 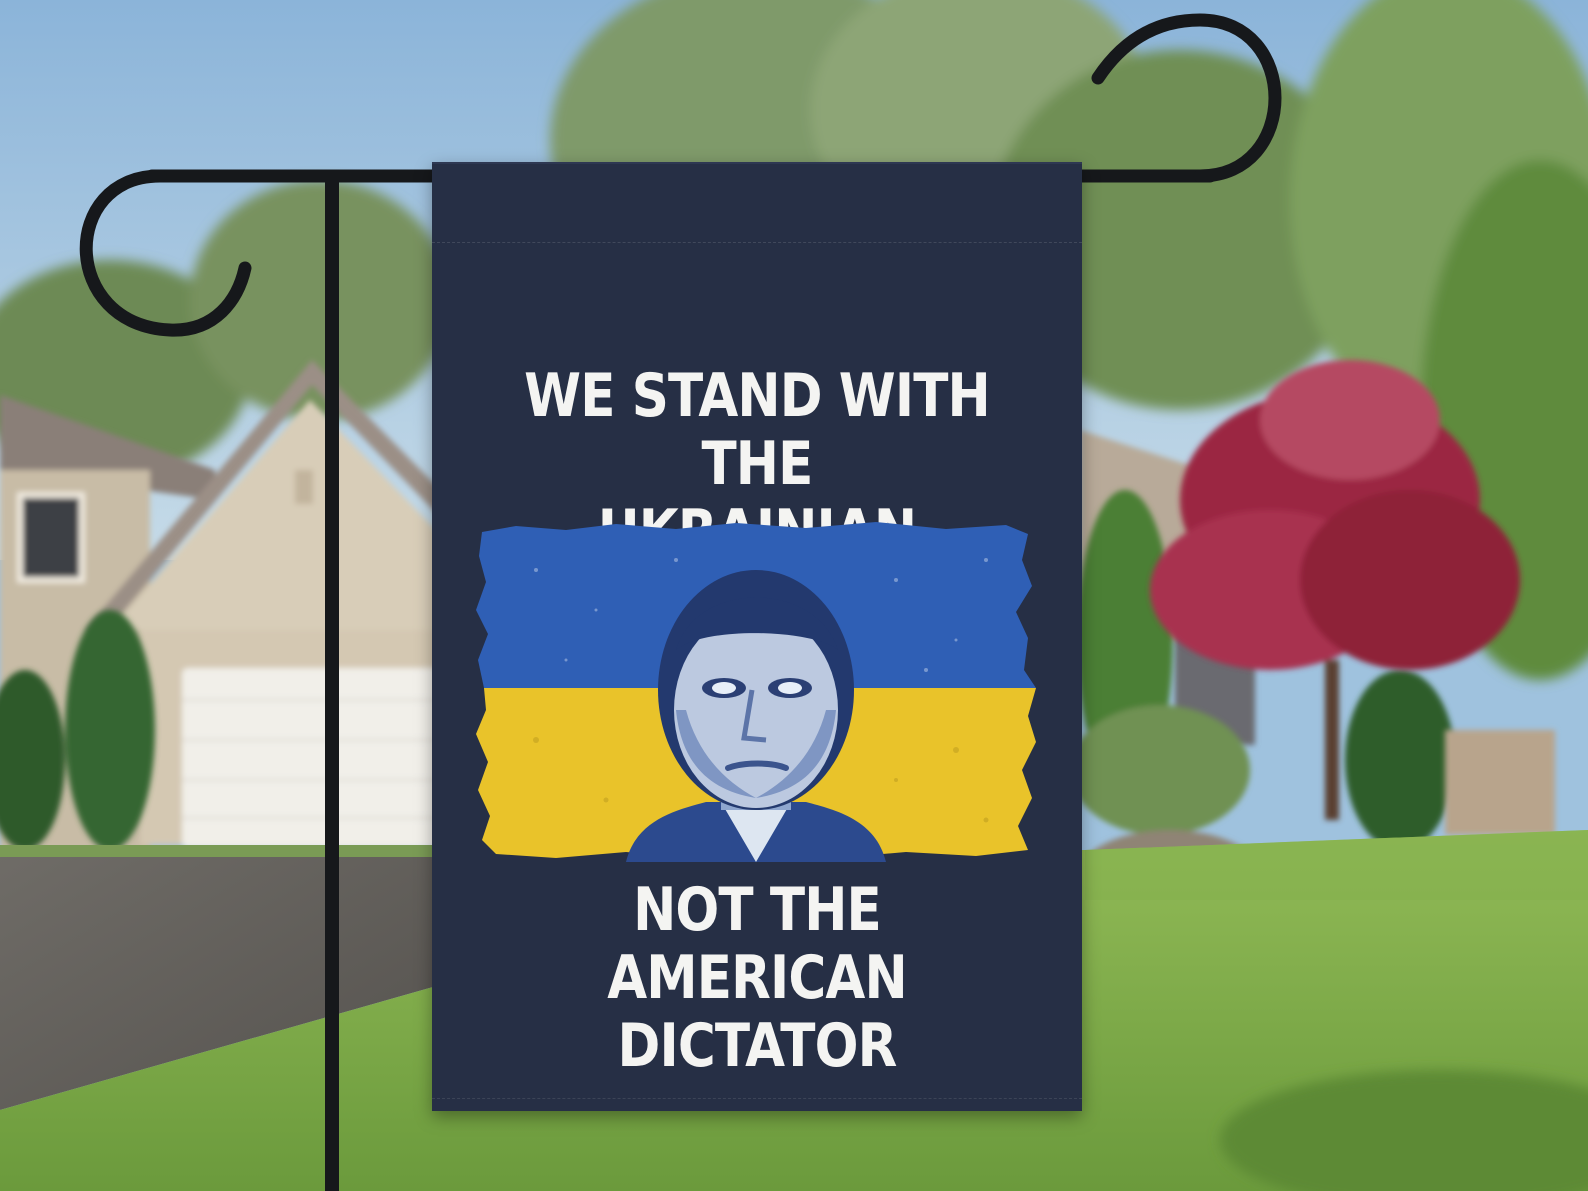 What do you see at coordinates (757, 1012) in the screenshot?
I see `footer-line-2: AMERICAN DICTATOR` at bounding box center [757, 1012].